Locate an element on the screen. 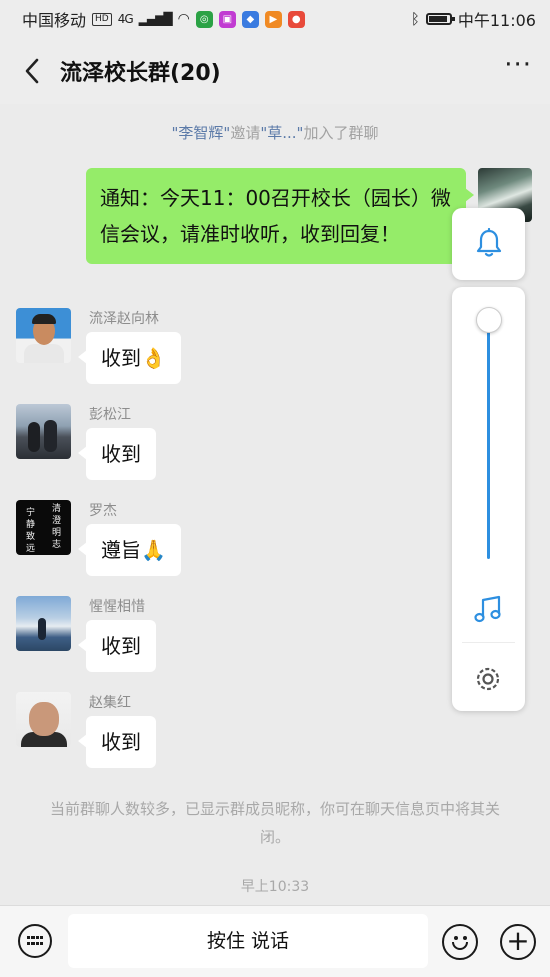  join-result: 加入了群聊 is located at coordinates (341, 133).